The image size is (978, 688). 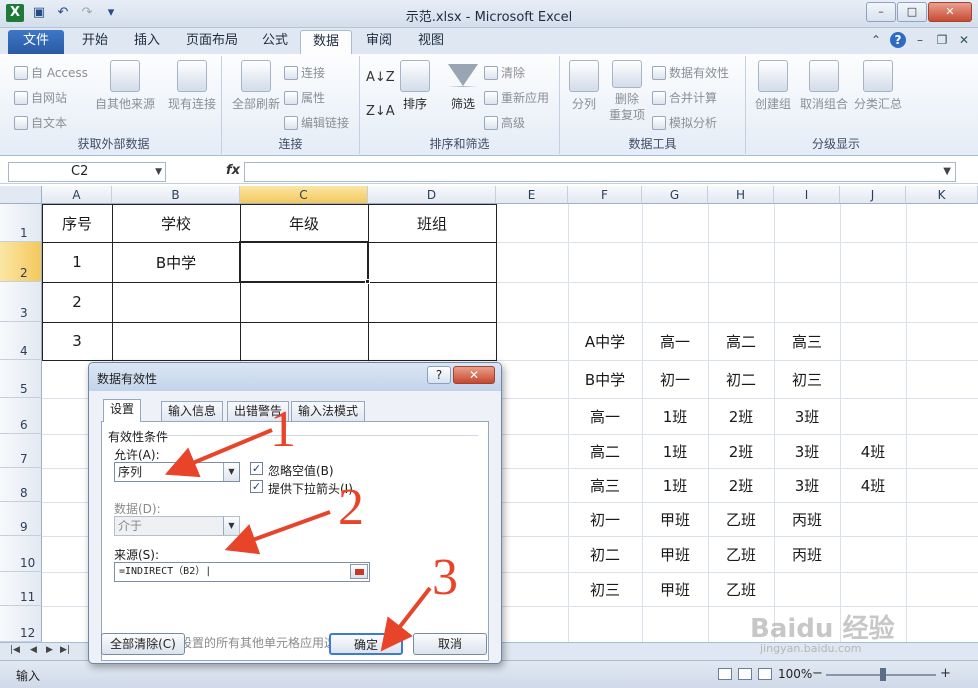 I want to click on row-header: 6, so click(x=21, y=416).